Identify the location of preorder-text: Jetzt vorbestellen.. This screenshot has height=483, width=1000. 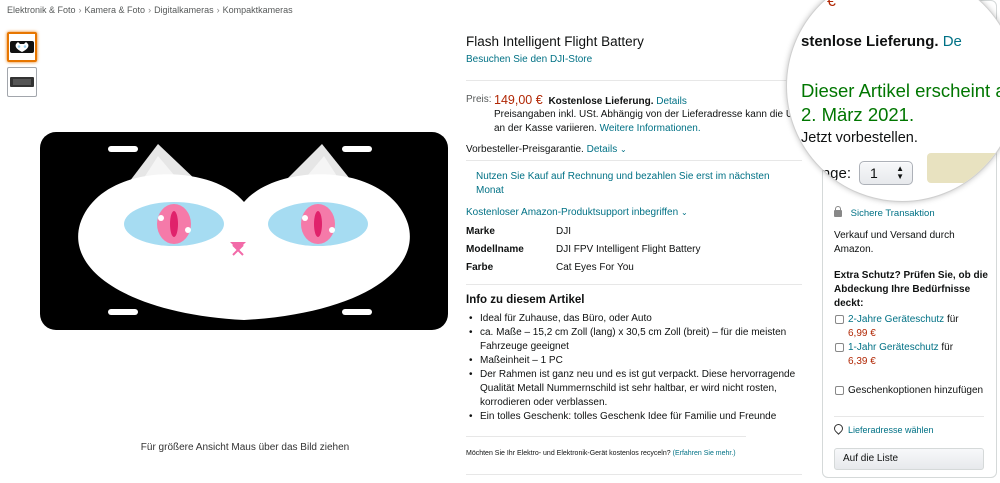
(859, 138).